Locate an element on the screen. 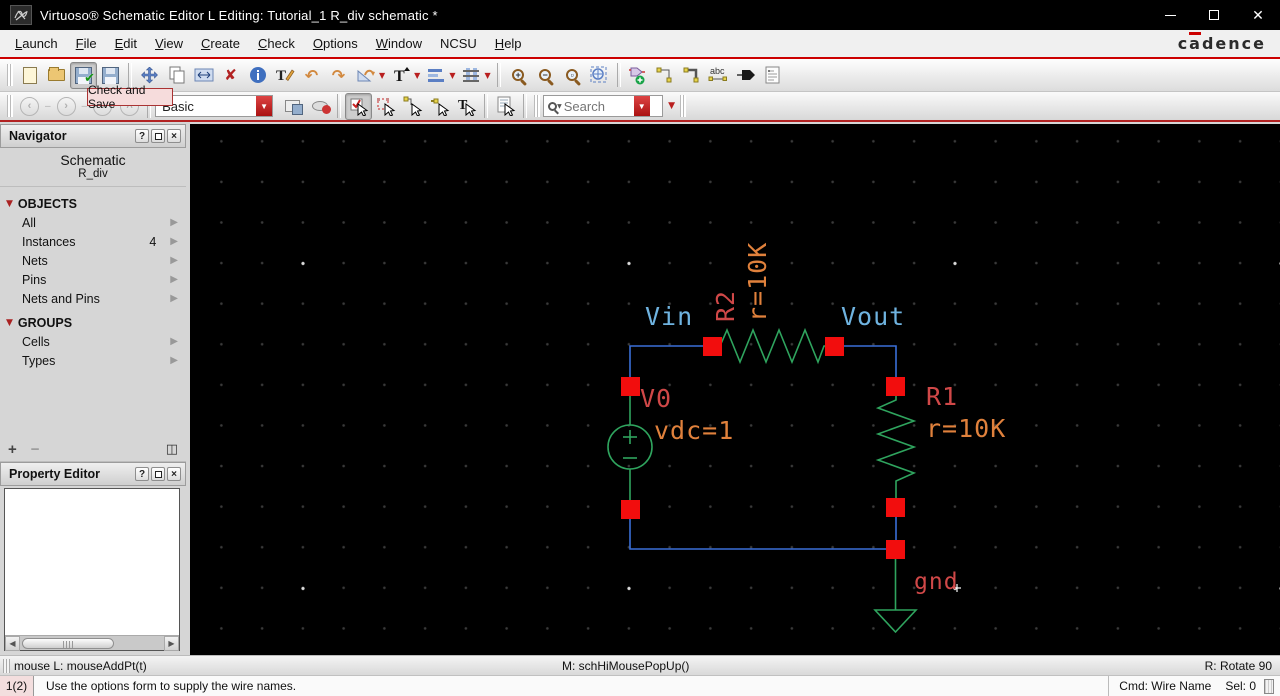  navigator-item-nets: Nets ▶ is located at coordinates (93, 260).